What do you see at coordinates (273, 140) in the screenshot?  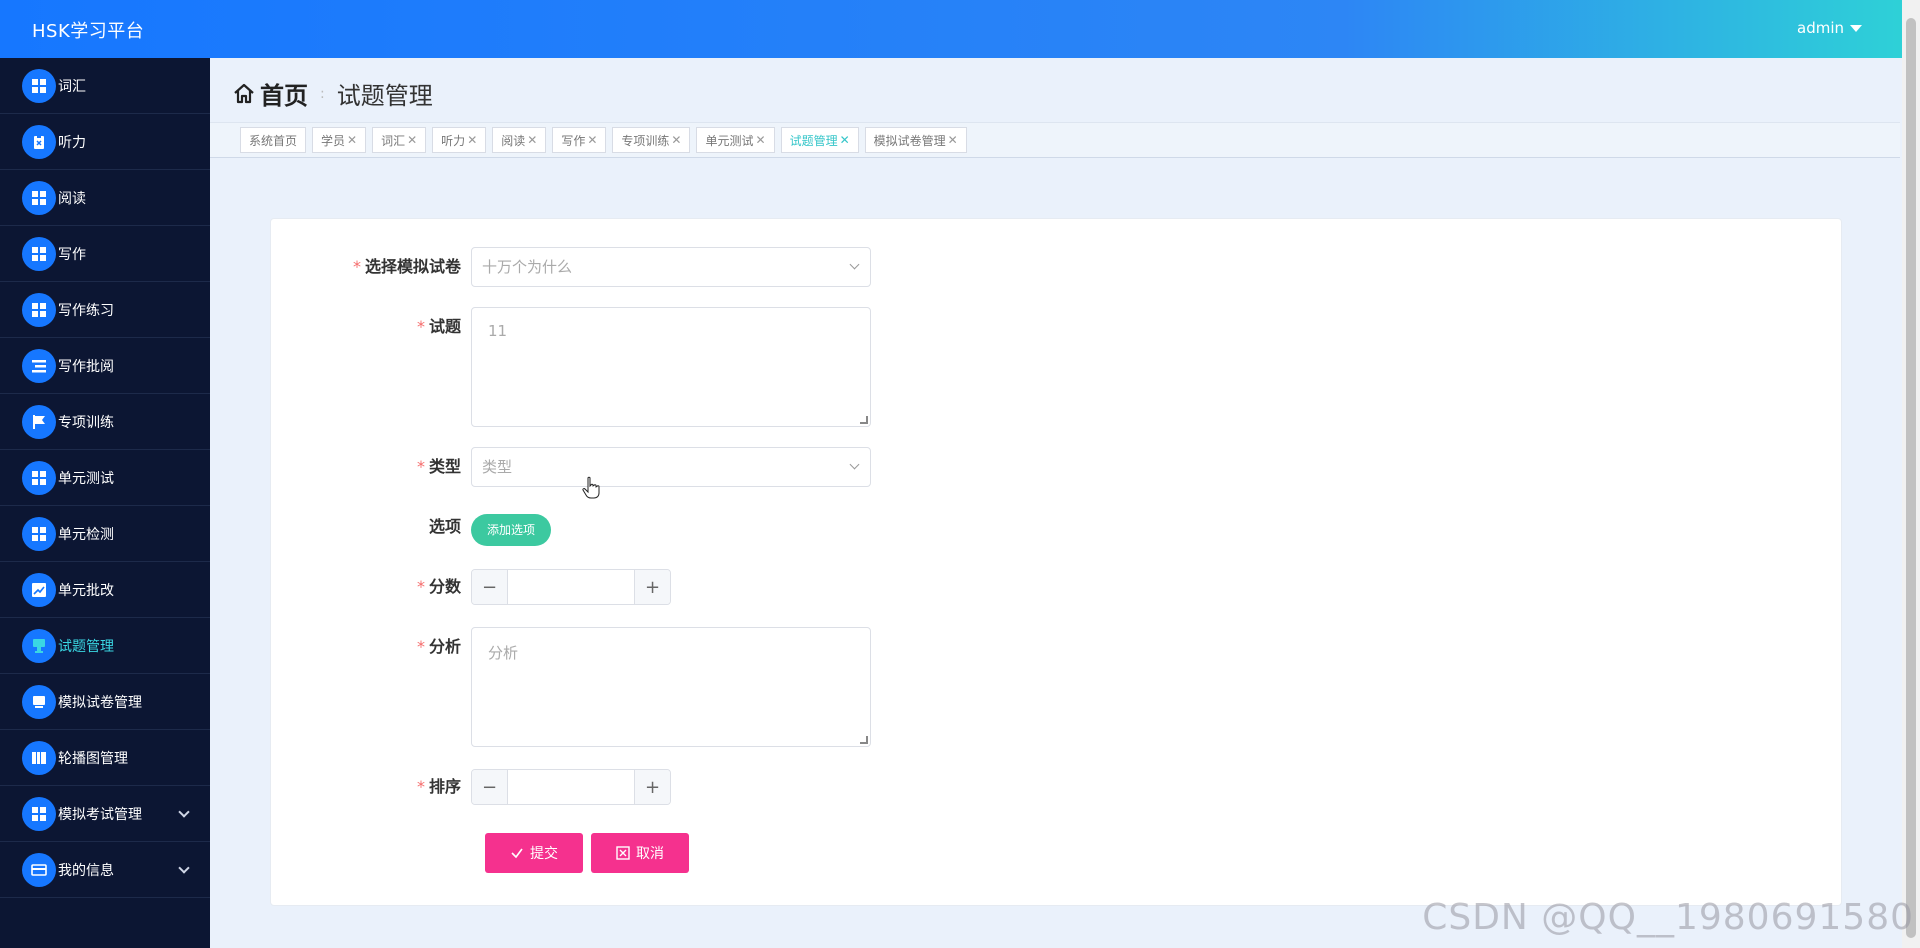 I see `tag-system-home: 系统首页` at bounding box center [273, 140].